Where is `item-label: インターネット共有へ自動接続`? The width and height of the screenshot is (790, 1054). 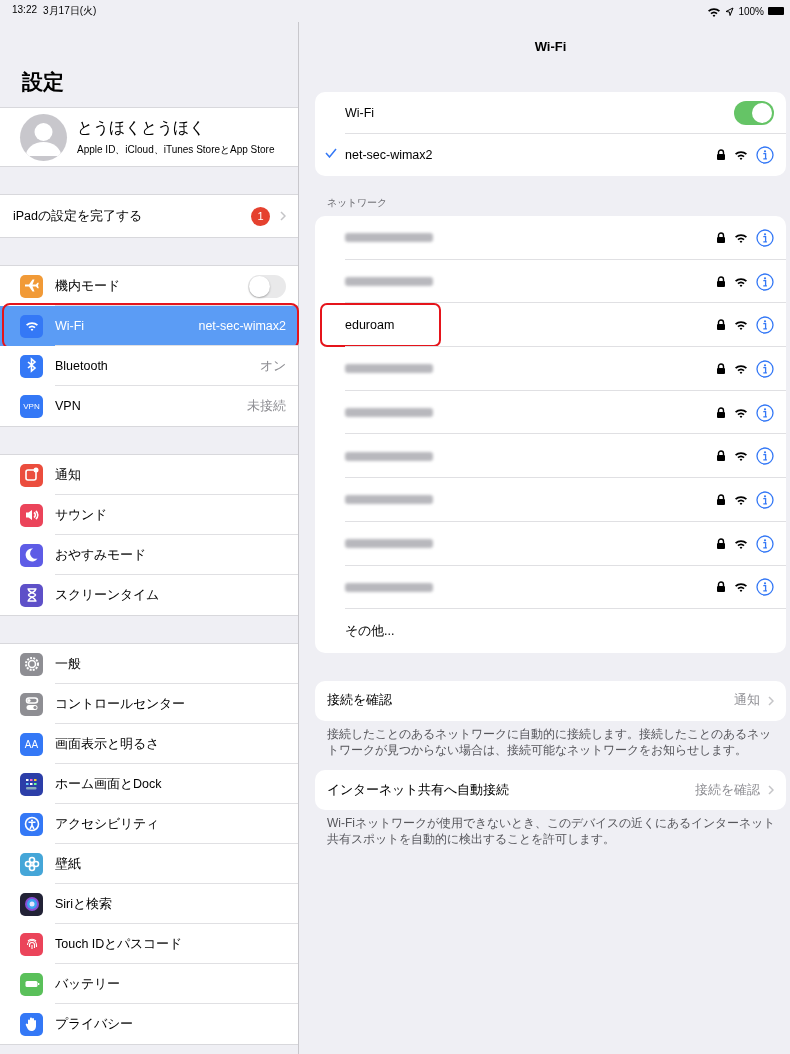 item-label: インターネット共有へ自動接続 is located at coordinates (418, 790).